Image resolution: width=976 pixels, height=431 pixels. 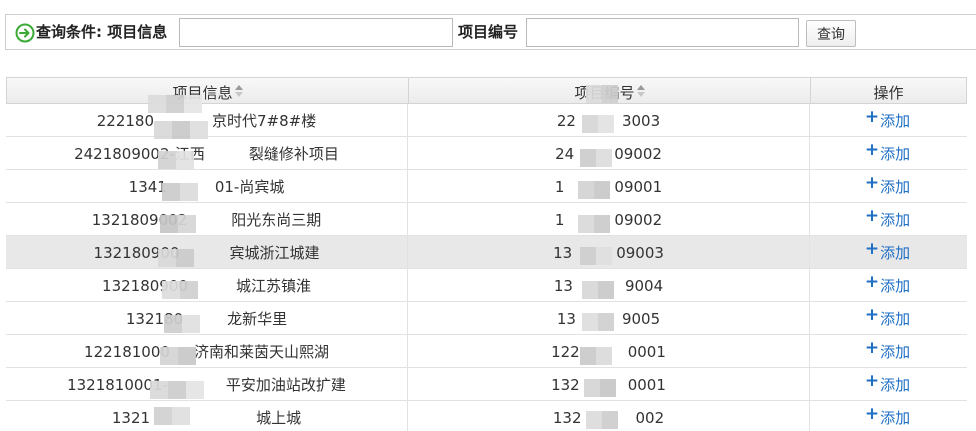 I want to click on project-no-input, so click(x=662, y=32).